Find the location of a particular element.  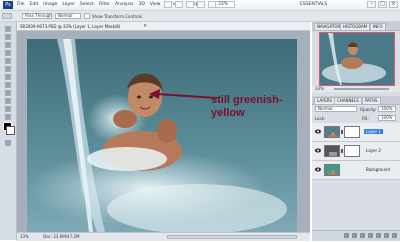

layer-row-layer-2: Layer 2 is located at coordinates (356, 151).